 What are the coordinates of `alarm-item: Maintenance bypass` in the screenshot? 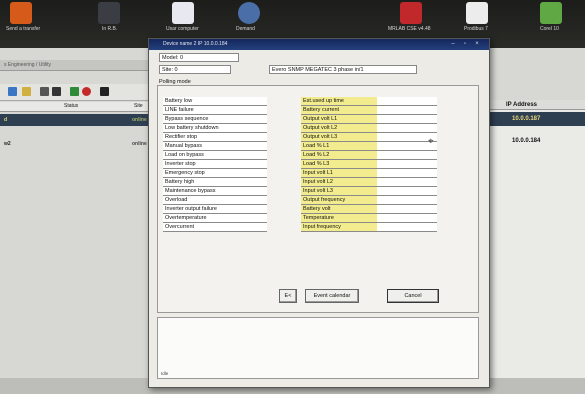 It's located at (215, 191).